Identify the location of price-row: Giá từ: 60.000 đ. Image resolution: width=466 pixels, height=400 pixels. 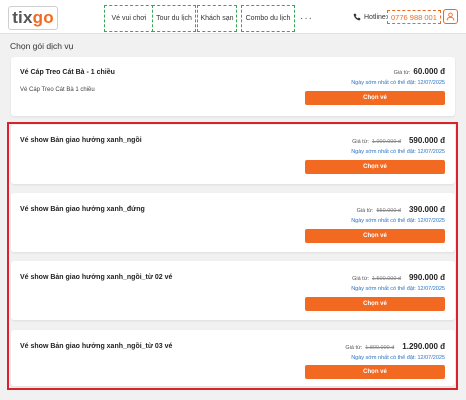
(419, 71).